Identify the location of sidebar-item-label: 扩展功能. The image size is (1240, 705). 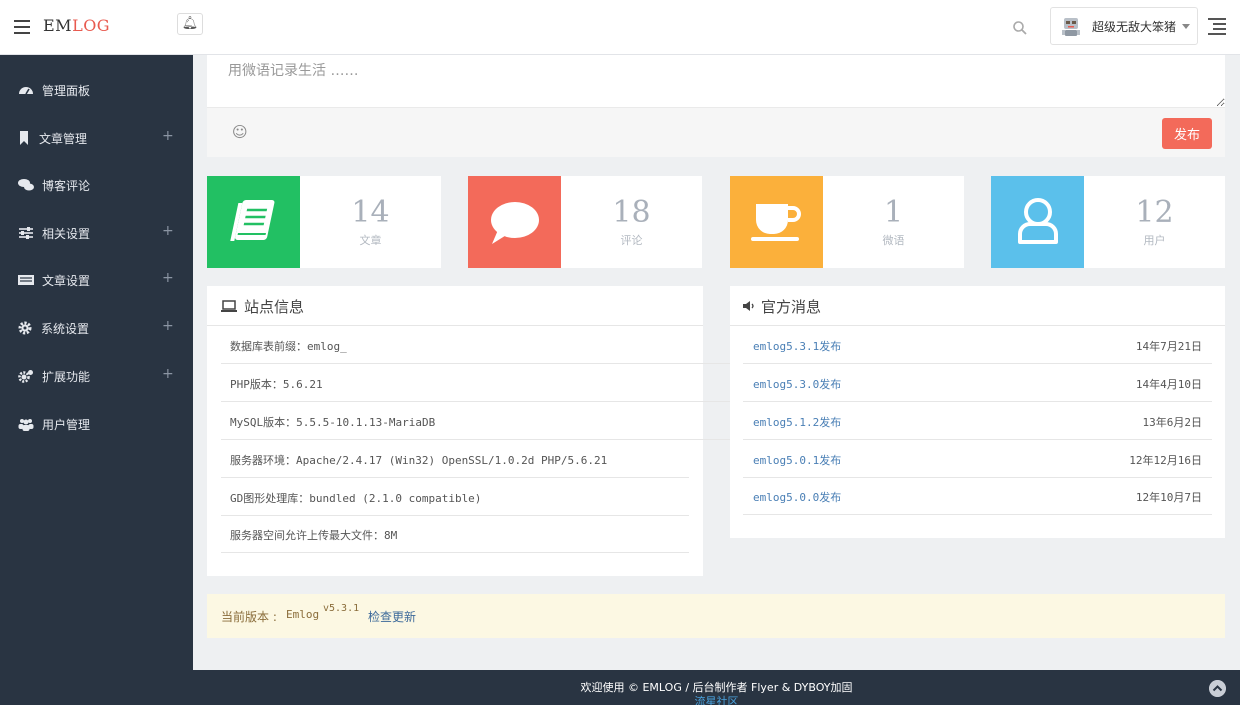
(66, 377).